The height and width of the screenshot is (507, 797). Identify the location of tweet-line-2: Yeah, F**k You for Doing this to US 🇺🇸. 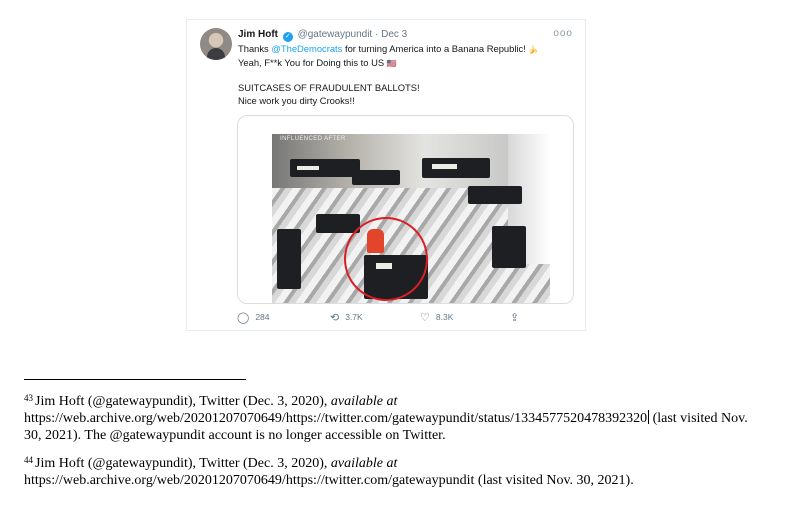
(408, 64).